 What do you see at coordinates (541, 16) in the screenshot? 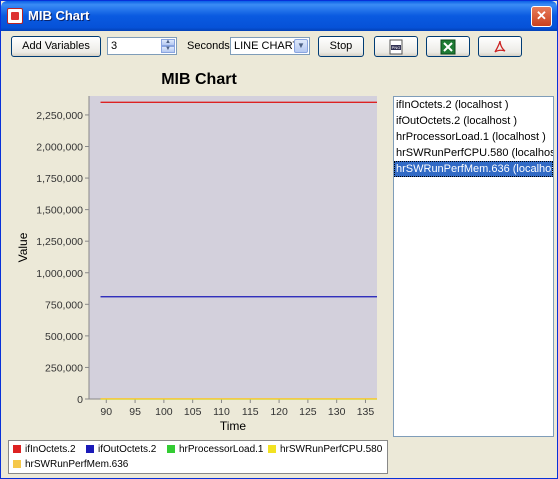
I see `close-button: ✕` at bounding box center [541, 16].